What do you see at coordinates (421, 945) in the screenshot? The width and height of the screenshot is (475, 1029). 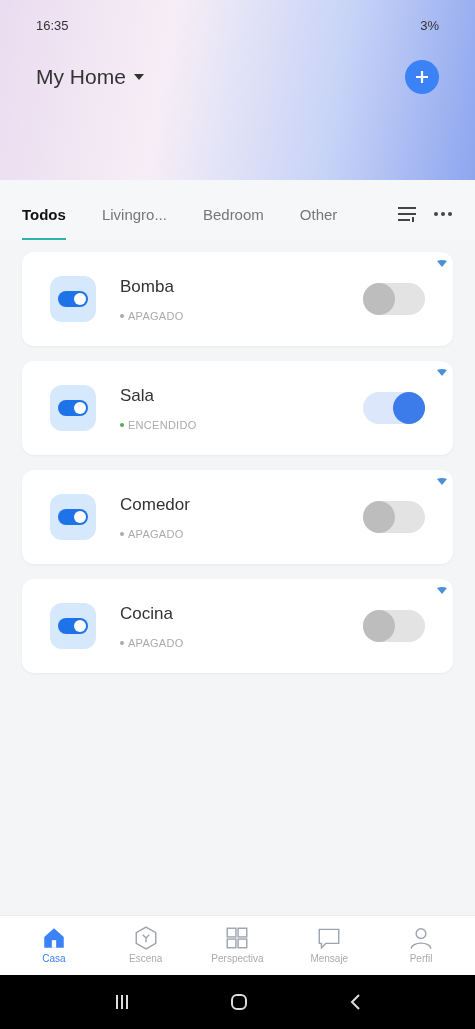 I see `nav-tab: Perfil` at bounding box center [421, 945].